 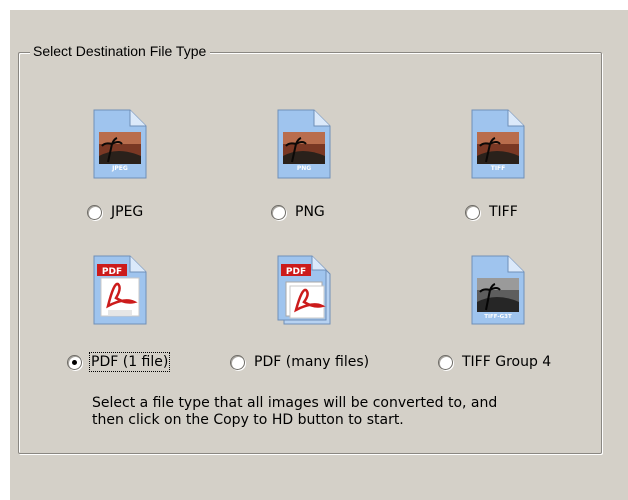 What do you see at coordinates (237, 362) in the screenshot?
I see `pdf-many-radio-button` at bounding box center [237, 362].